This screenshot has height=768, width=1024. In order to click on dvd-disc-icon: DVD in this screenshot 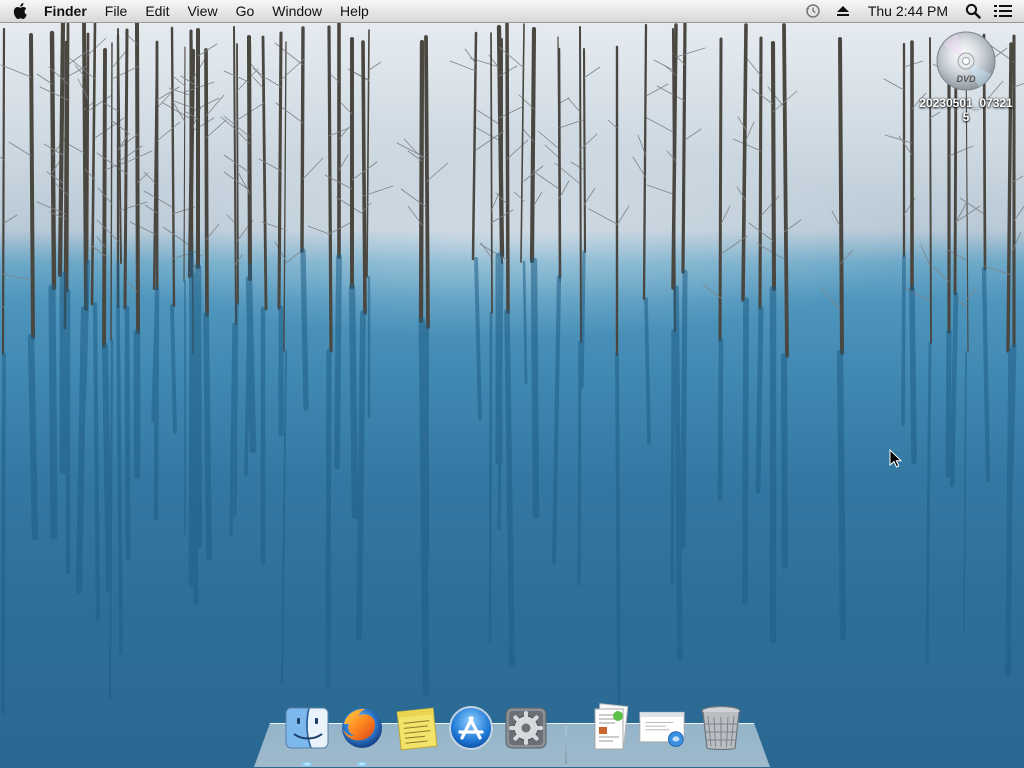, I will do `click(966, 61)`.